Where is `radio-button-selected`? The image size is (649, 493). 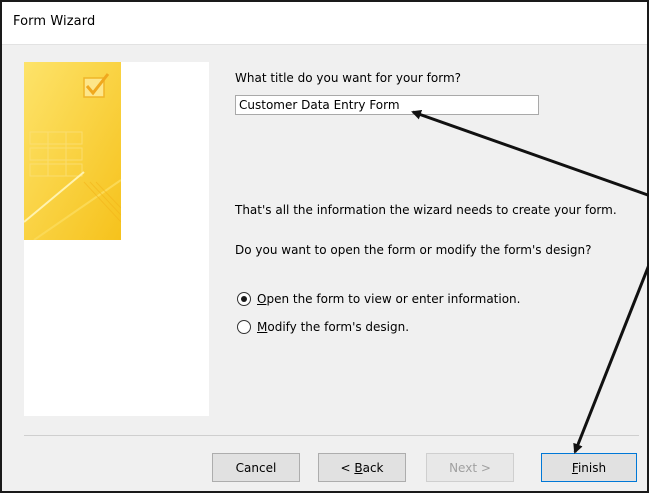
radio-button-selected is located at coordinates (244, 299).